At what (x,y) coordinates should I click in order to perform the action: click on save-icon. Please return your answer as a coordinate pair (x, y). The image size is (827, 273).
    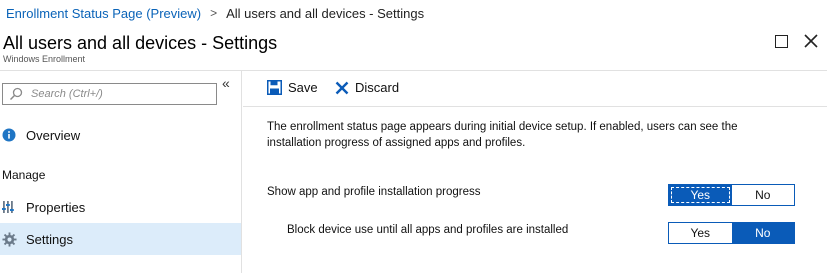
    Looking at the image, I should click on (274, 87).